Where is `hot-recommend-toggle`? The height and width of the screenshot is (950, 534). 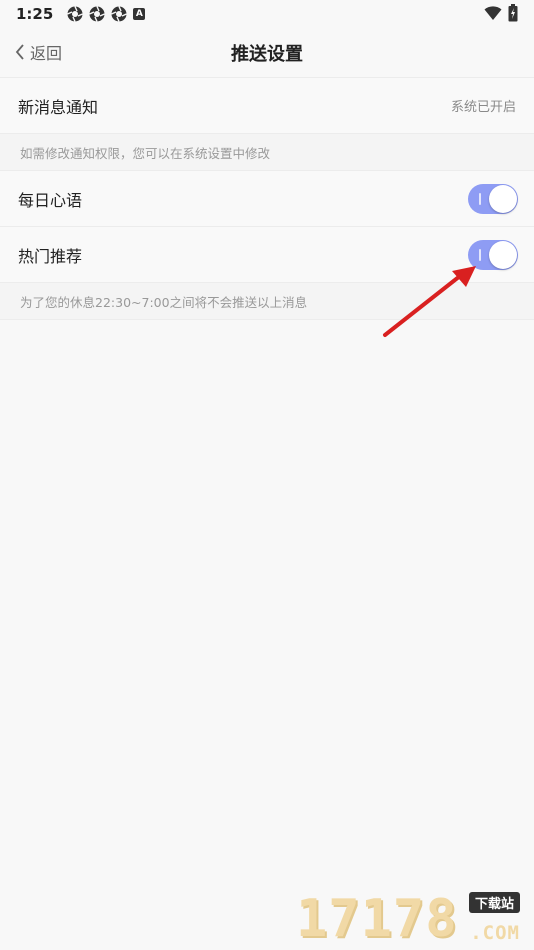
hot-recommend-toggle is located at coordinates (493, 254).